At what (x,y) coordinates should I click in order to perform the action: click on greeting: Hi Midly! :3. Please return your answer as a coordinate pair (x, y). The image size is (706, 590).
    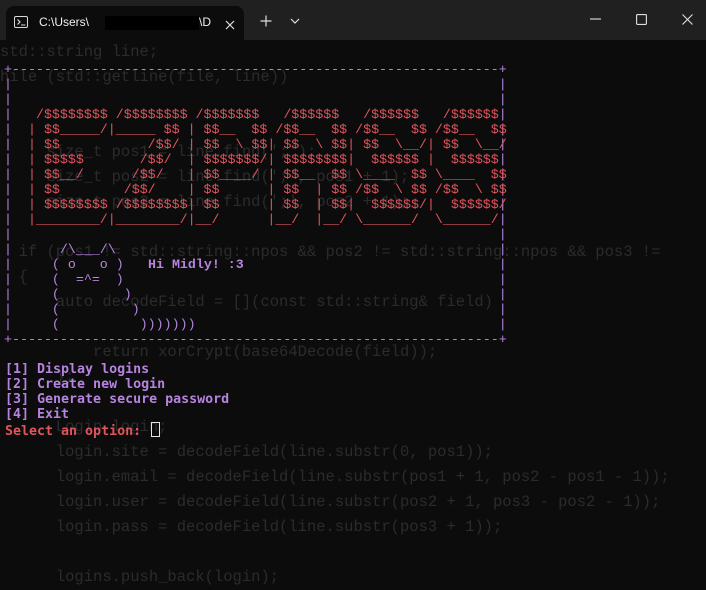
    Looking at the image, I should click on (196, 264).